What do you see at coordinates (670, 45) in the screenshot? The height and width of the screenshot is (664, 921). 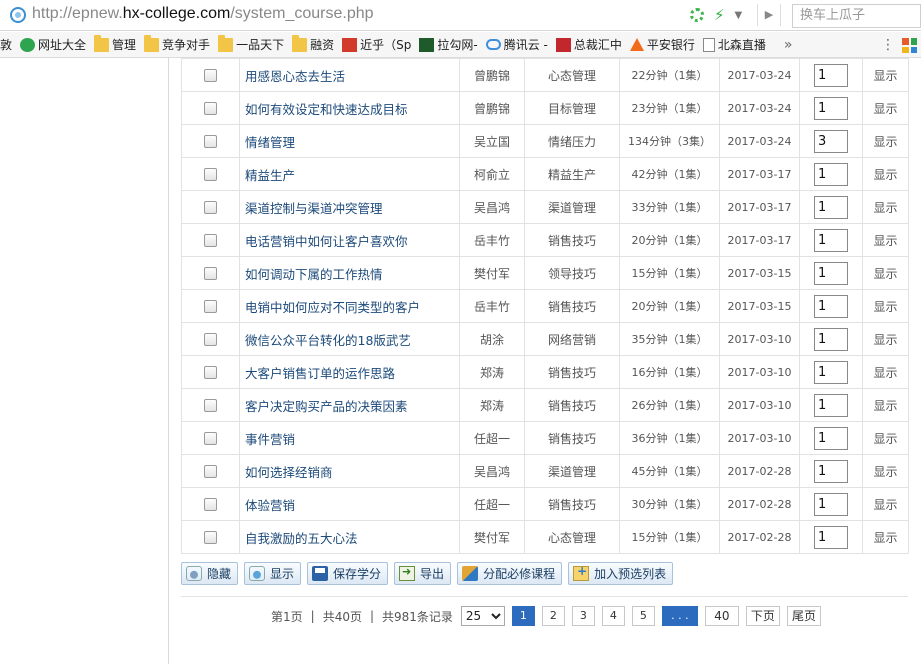 I see `bookmark-label: 平安银行` at bounding box center [670, 45].